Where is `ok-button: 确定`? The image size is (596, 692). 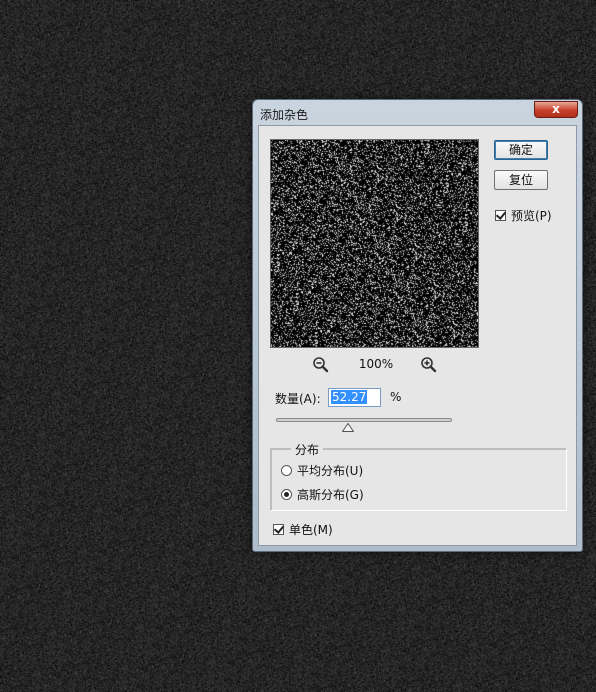
ok-button: 确定 is located at coordinates (521, 150).